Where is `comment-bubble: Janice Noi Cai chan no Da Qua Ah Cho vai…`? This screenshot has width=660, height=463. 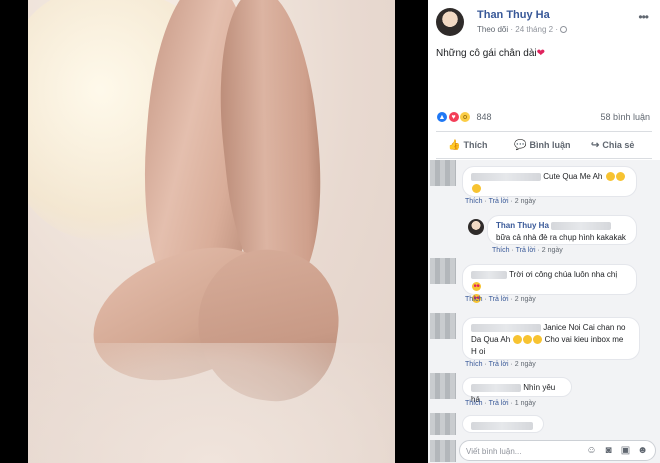
comment-bubble: Janice Noi Cai chan no Da Qua Ah Cho vai… is located at coordinates (551, 338).